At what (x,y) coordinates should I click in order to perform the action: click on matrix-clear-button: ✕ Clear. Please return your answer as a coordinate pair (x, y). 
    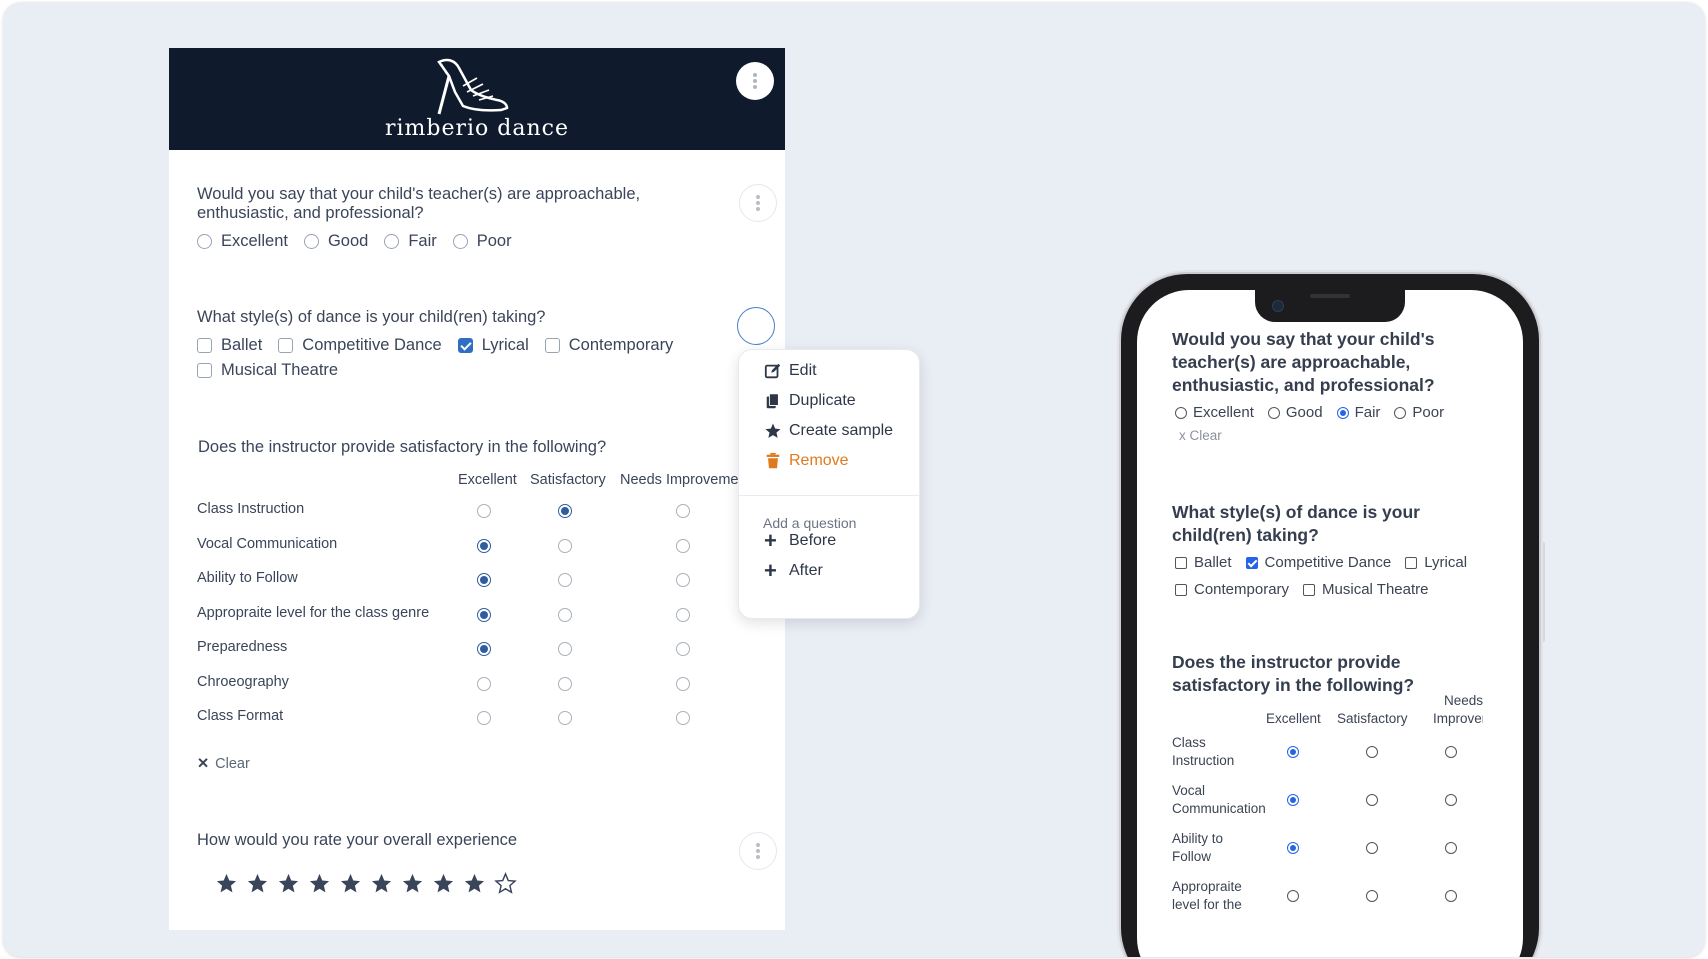
    Looking at the image, I should click on (223, 764).